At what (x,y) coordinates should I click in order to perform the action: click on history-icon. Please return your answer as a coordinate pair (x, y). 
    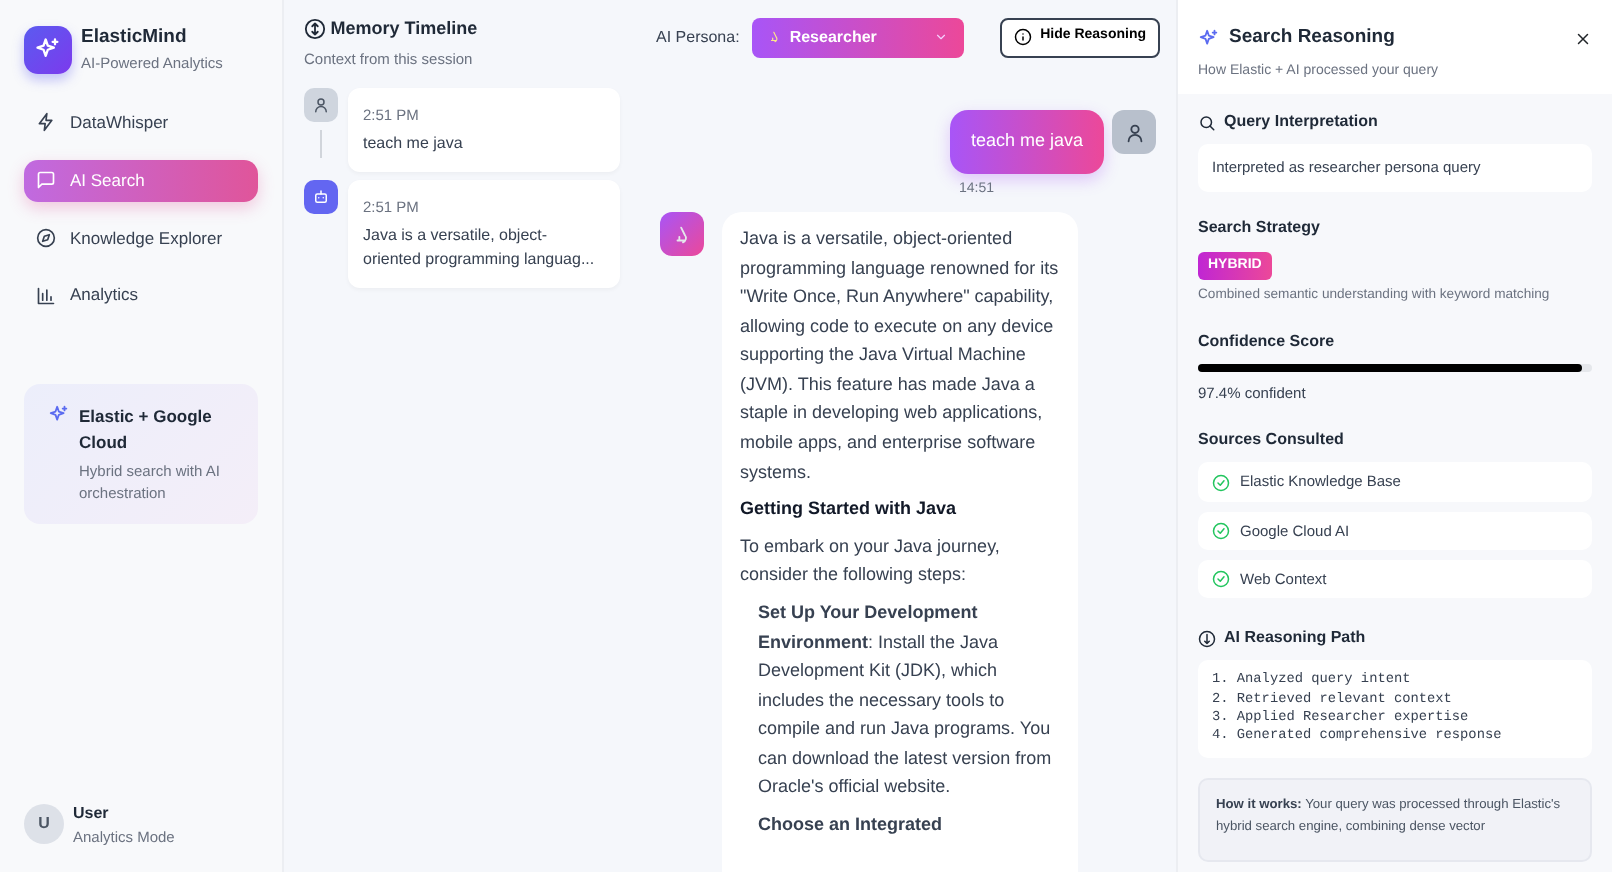
    Looking at the image, I should click on (315, 29).